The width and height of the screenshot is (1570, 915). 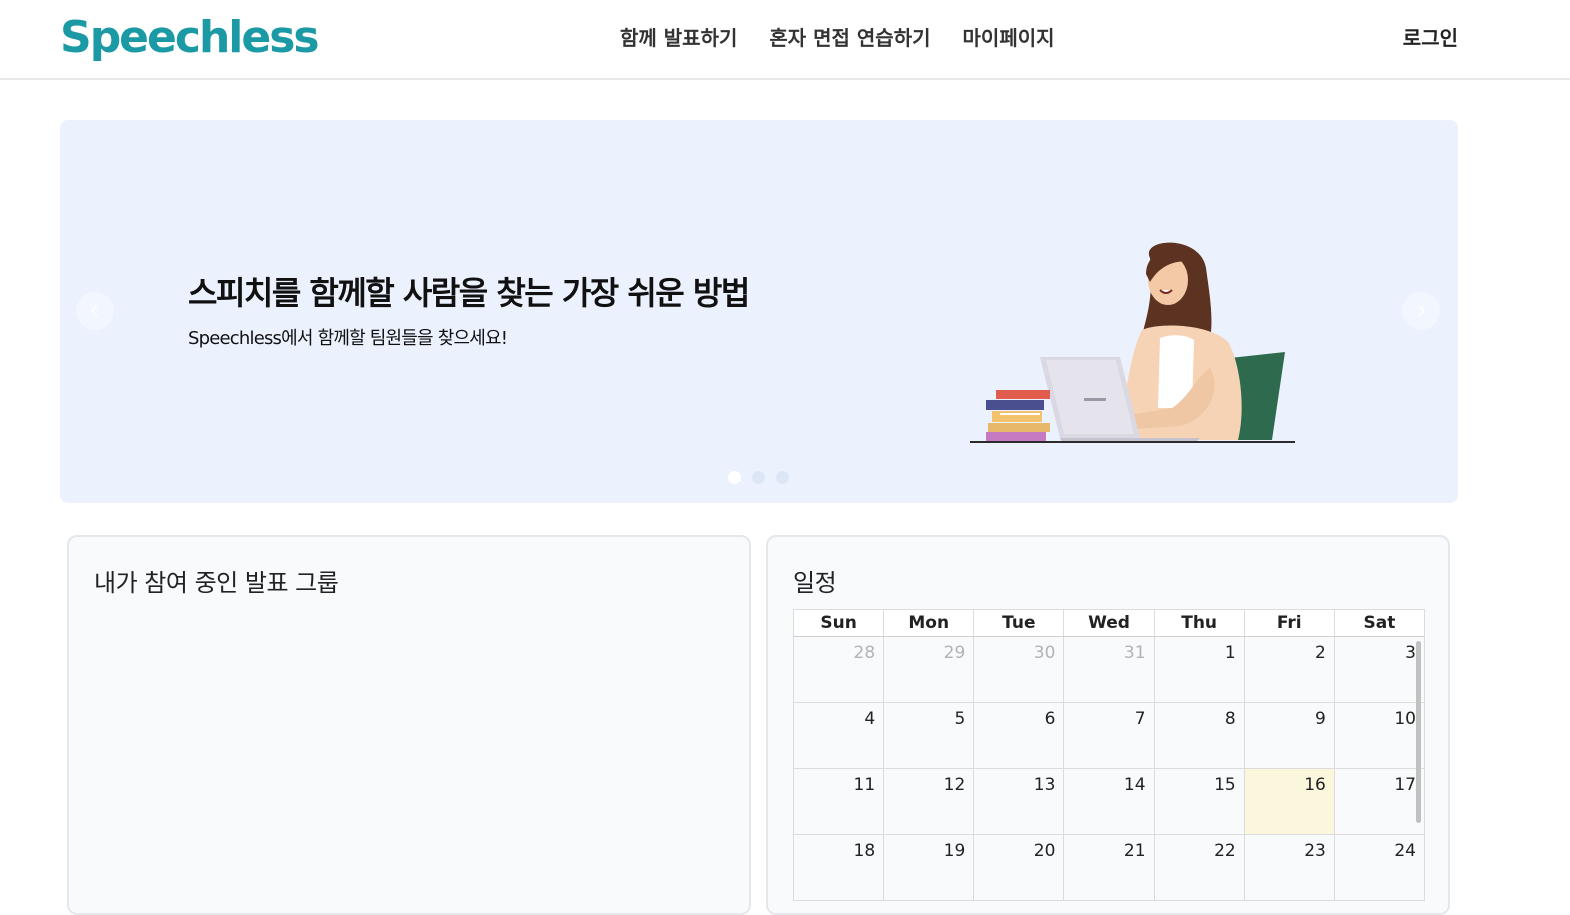 I want to click on calendar-day-cell: 1, so click(x=1200, y=669).